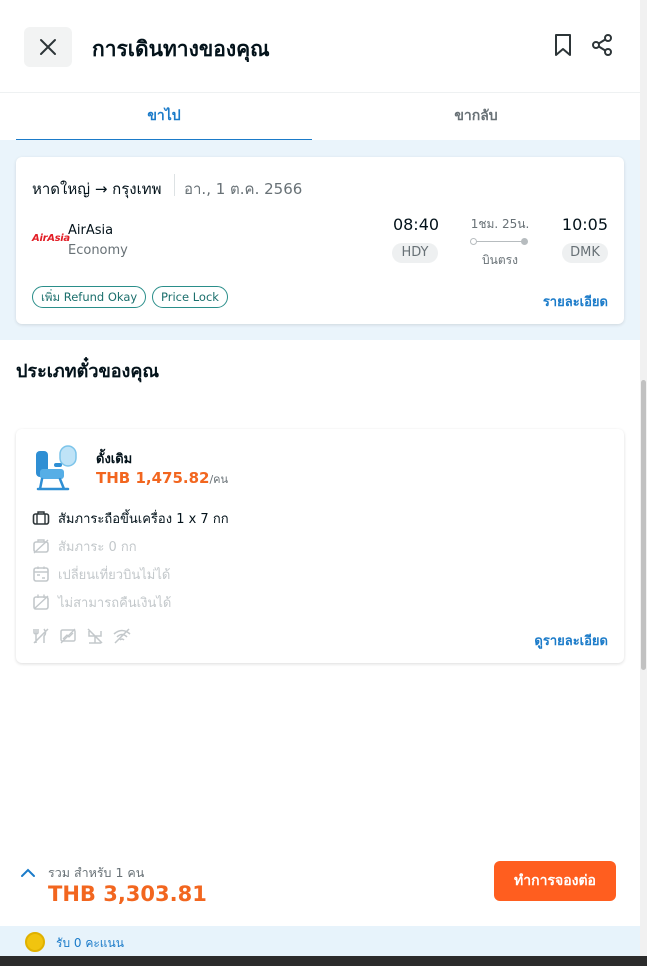 The image size is (647, 966). I want to click on share-icon, so click(602, 45).